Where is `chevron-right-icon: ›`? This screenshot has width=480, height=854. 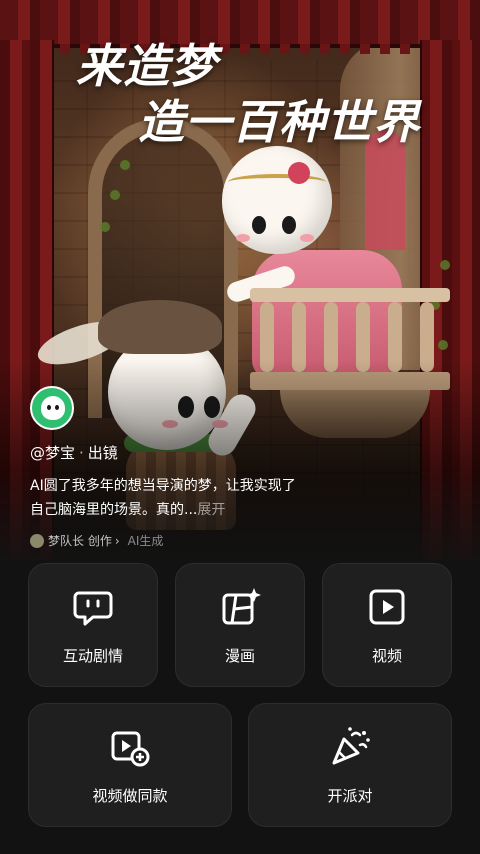 chevron-right-icon: › is located at coordinates (117, 540).